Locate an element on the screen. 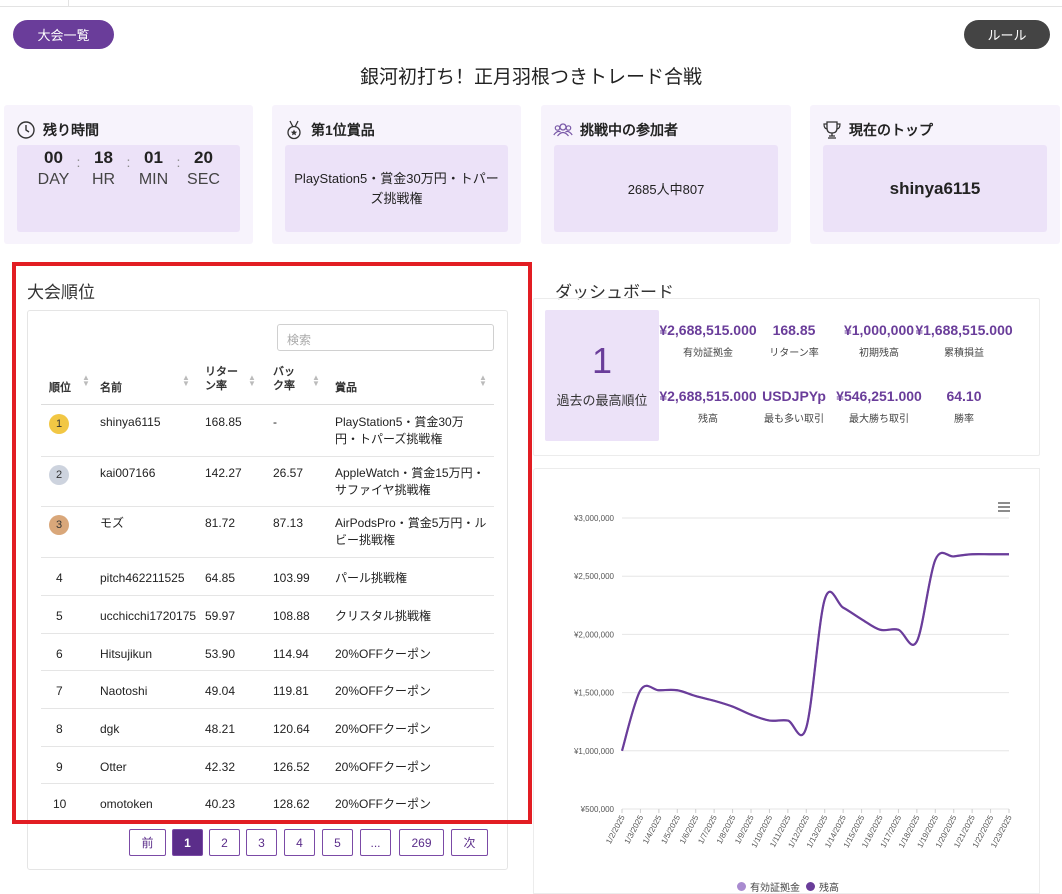 Image resolution: width=1062 pixels, height=894 pixels. metric-label: 有効証拠金 is located at coordinates (708, 353).